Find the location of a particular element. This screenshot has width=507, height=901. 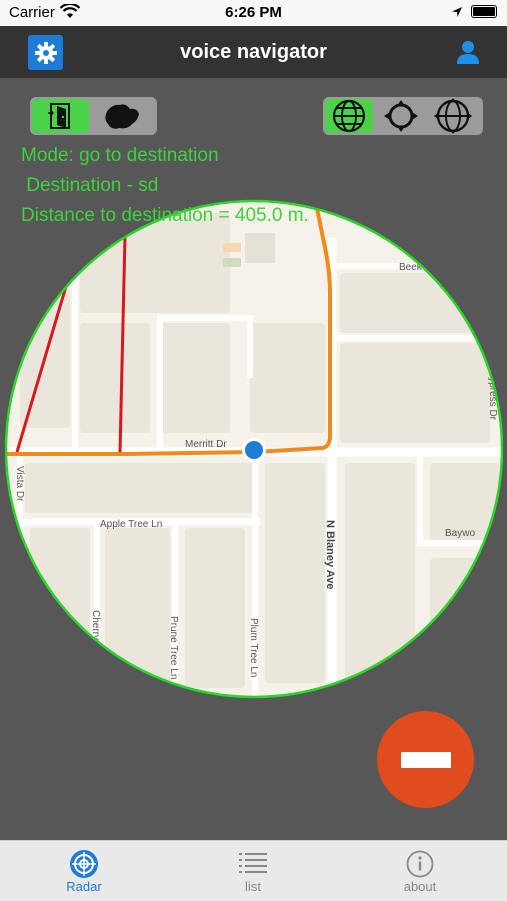

tab-bar: Radar list about is located at coordinates (253, 870).